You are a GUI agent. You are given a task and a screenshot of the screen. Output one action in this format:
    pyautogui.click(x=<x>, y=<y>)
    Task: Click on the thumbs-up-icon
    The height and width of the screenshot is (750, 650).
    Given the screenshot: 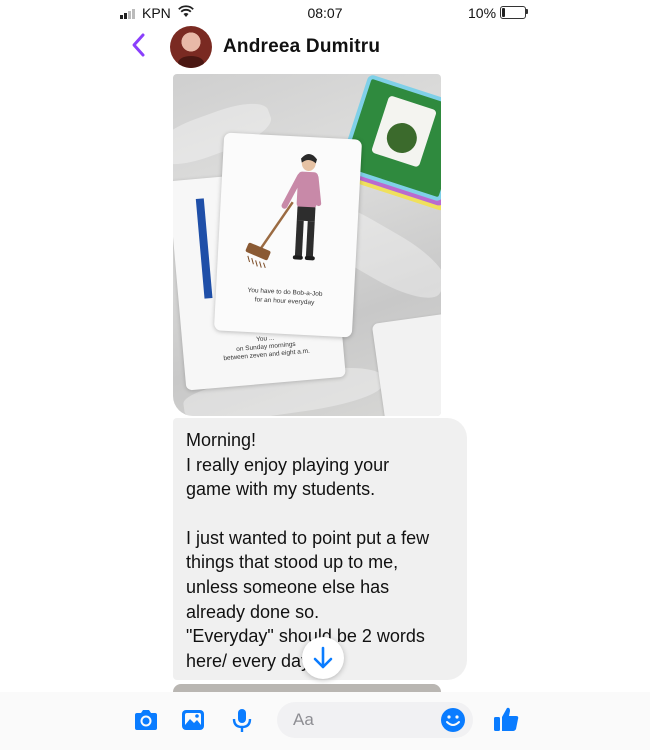 What is the action you would take?
    pyautogui.click(x=506, y=719)
    